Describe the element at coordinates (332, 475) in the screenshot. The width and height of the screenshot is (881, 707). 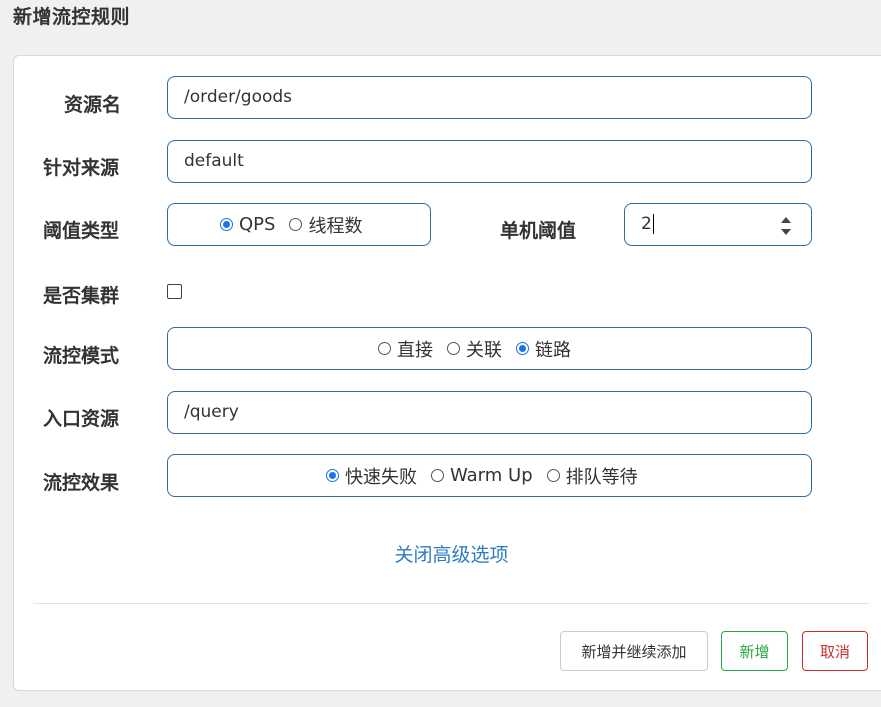
I see `radio-fail-fast-icon` at that location.